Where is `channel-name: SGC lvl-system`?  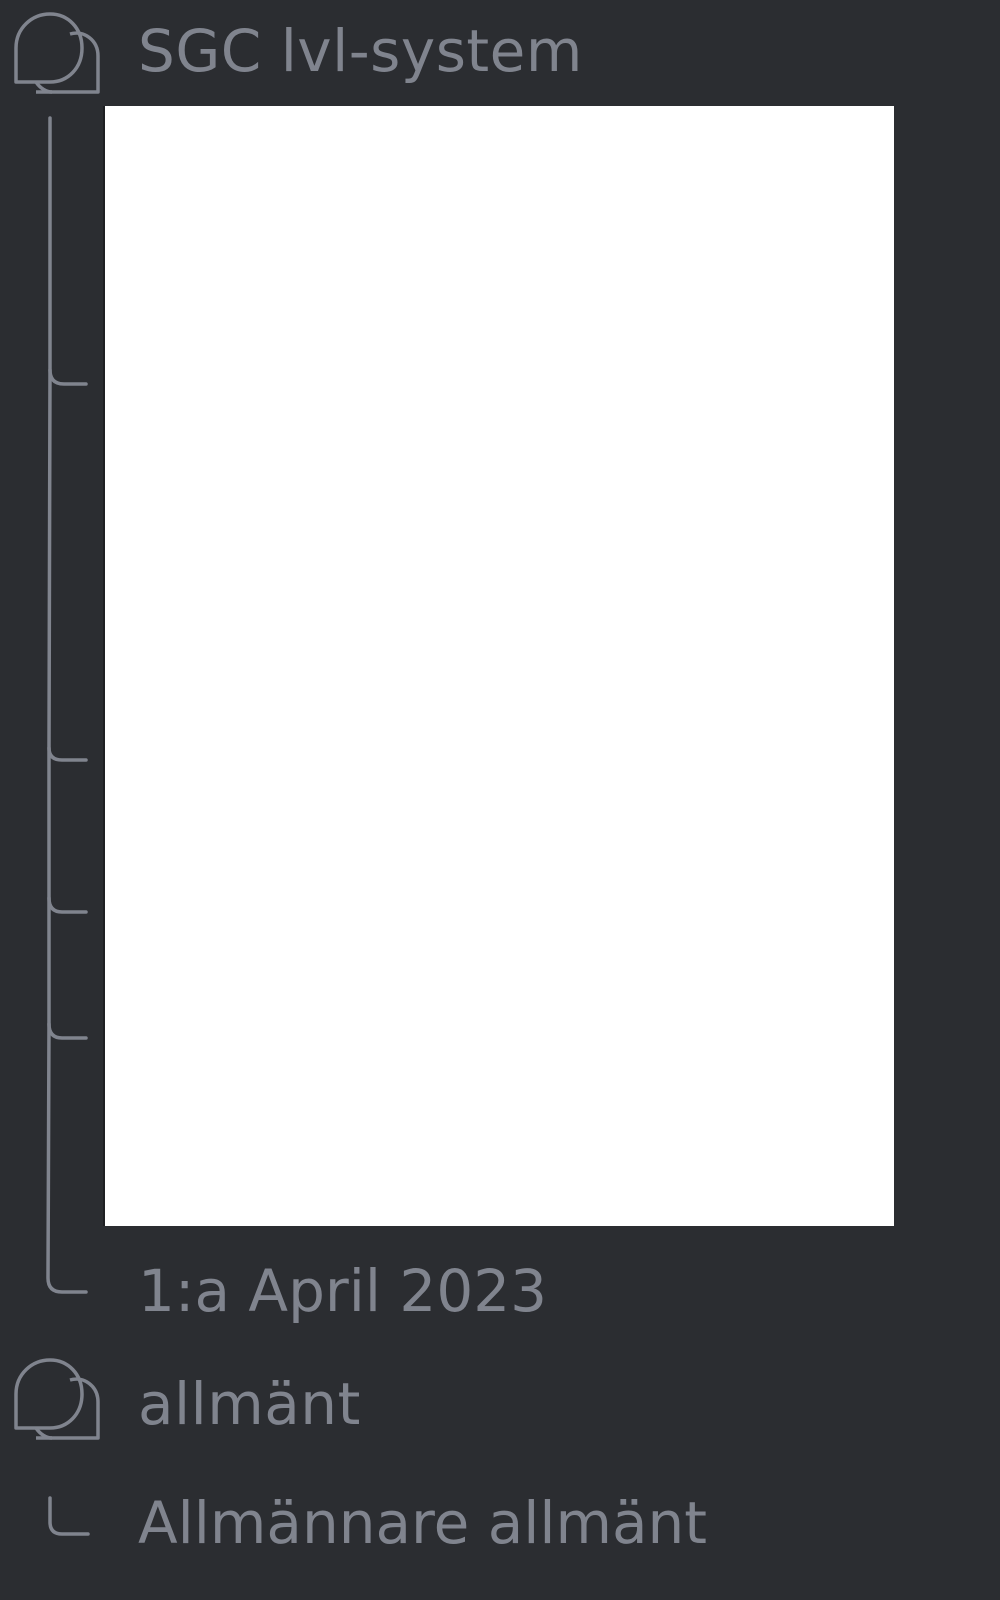 channel-name: SGC lvl-system is located at coordinates (360, 51).